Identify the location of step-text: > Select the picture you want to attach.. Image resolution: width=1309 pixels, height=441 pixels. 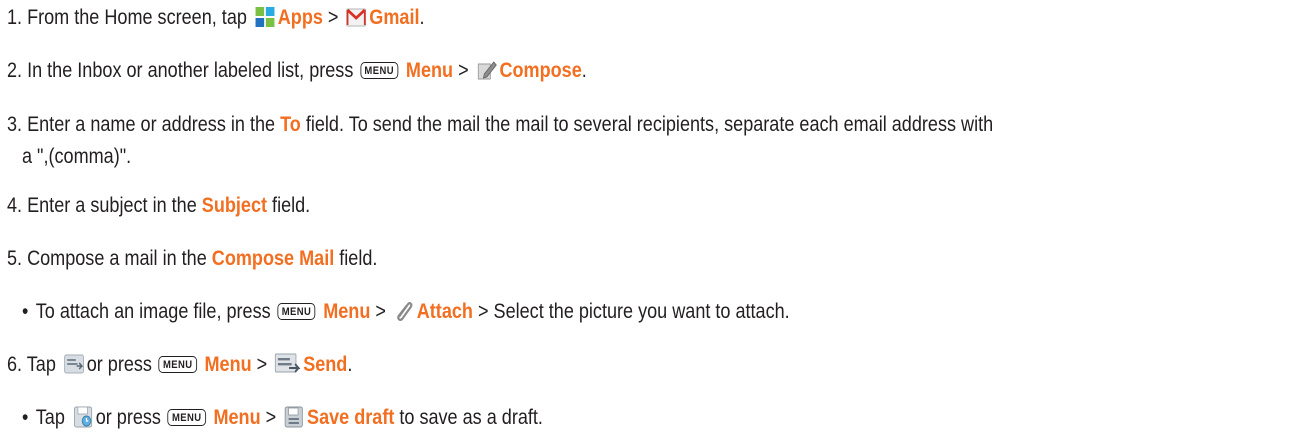
(633, 311).